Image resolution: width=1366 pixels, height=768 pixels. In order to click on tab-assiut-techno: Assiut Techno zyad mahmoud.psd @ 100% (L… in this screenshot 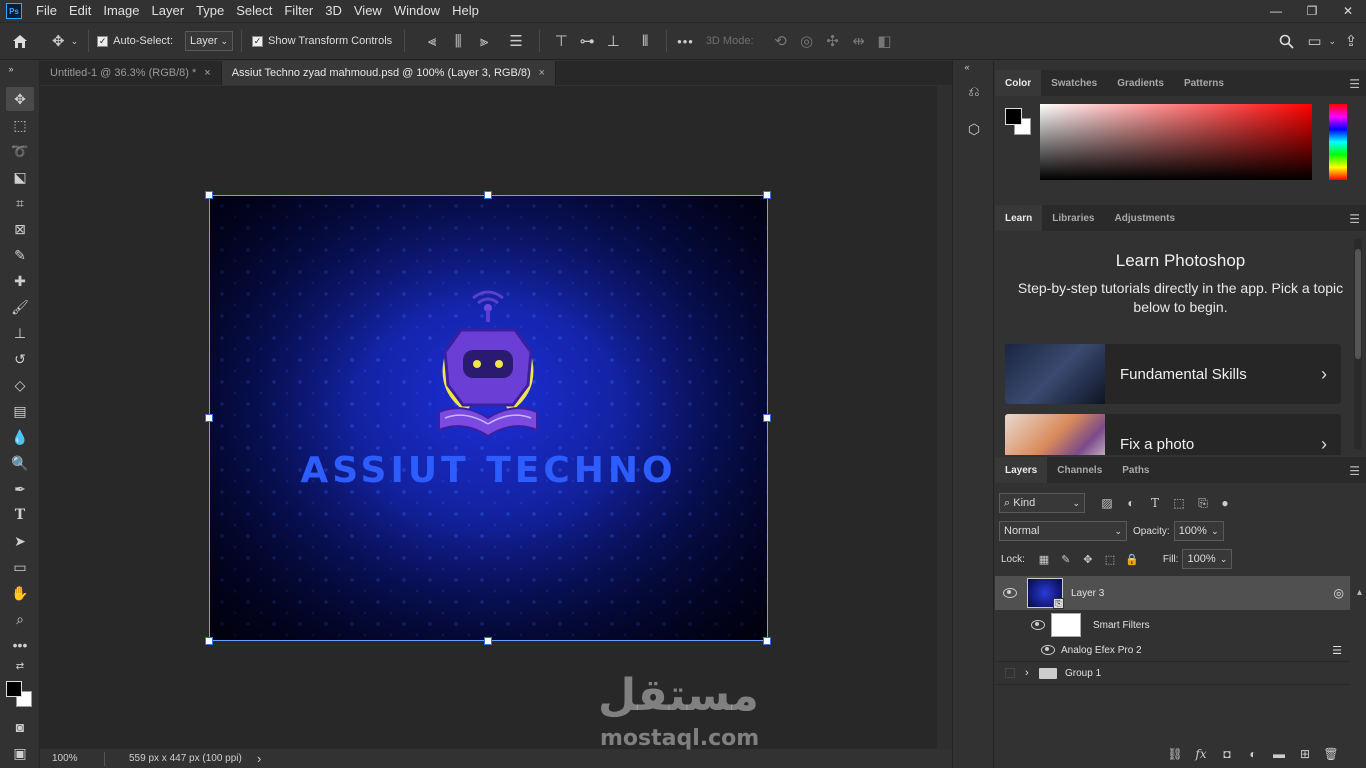, I will do `click(389, 73)`.